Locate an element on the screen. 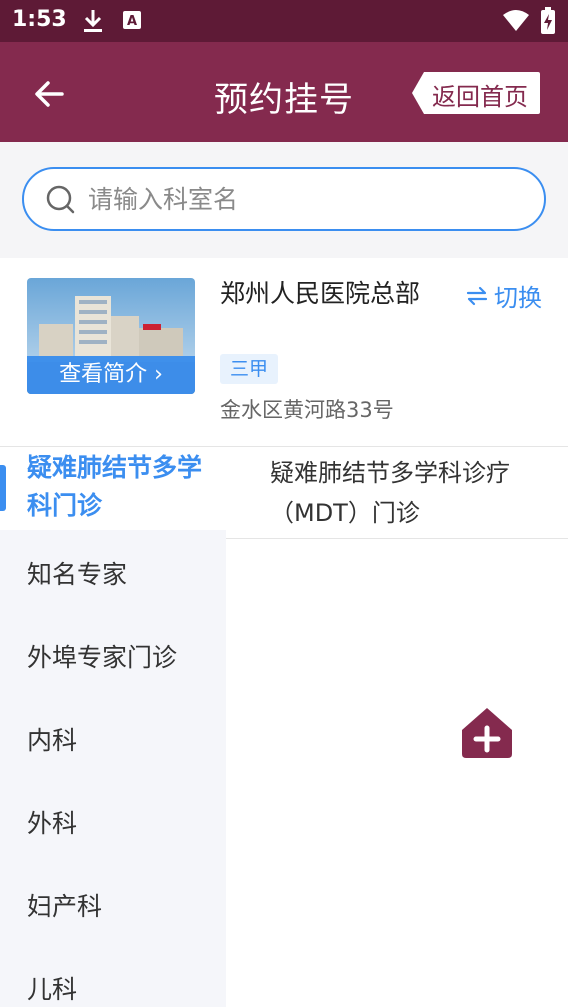 This screenshot has width=568, height=1007. sidebar-item-label: 外科 is located at coordinates (52, 823).